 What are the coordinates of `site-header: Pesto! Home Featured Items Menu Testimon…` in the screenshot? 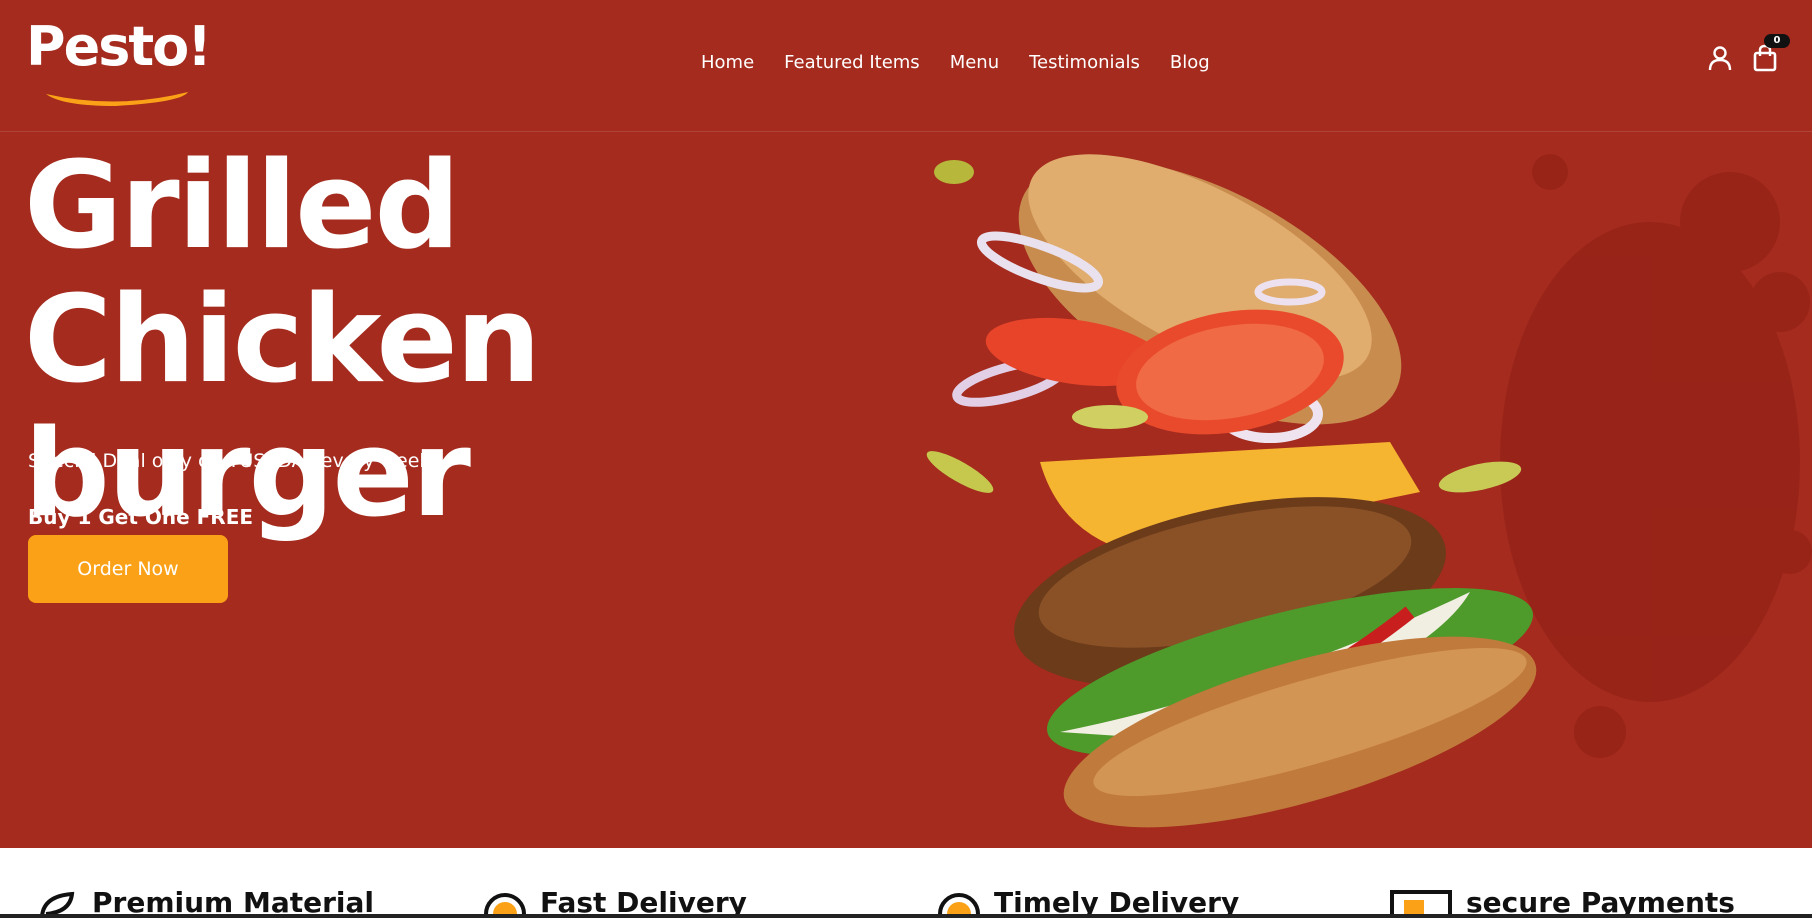 It's located at (906, 66).